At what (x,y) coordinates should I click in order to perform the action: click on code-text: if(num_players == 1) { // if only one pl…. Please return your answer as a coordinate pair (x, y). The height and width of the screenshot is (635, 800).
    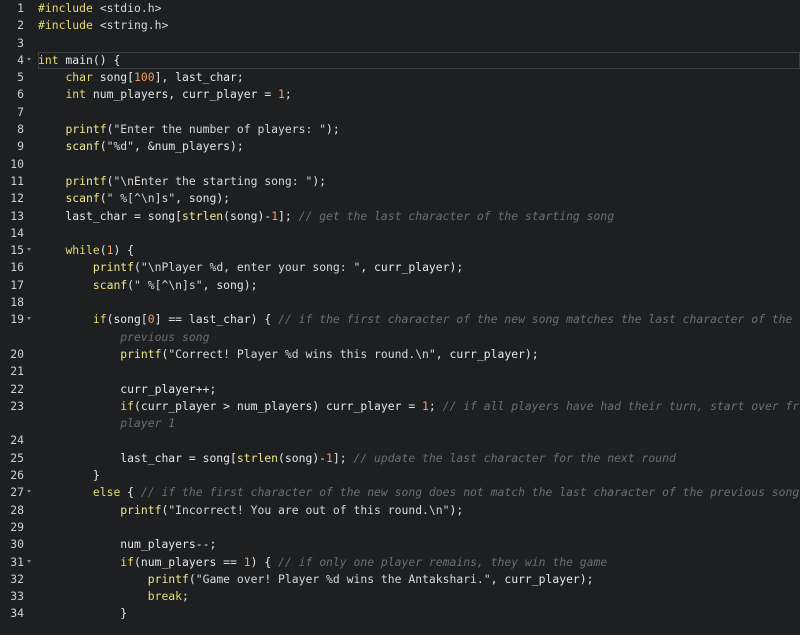
    Looking at the image, I should click on (419, 562).